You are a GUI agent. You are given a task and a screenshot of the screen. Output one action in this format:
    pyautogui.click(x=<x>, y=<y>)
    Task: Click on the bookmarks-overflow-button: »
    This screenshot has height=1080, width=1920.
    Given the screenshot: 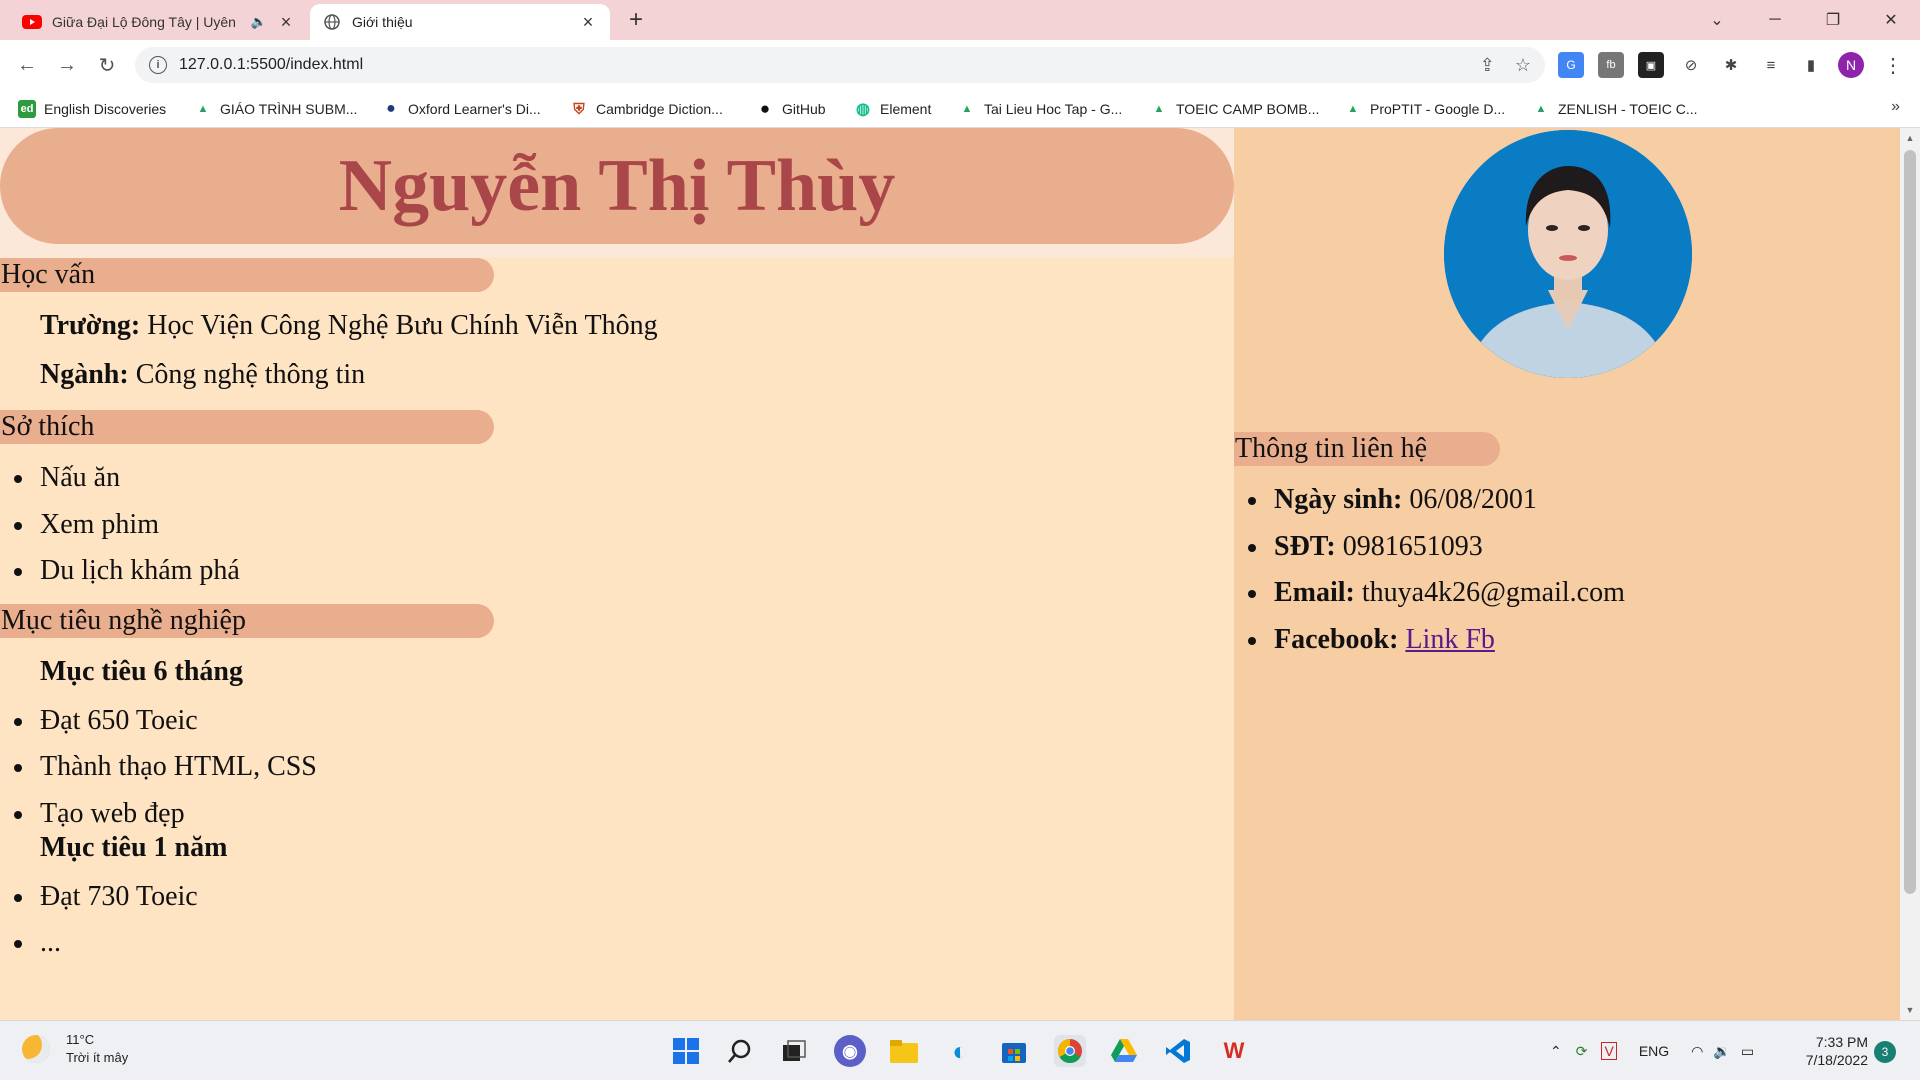 What is the action you would take?
    pyautogui.click(x=1895, y=107)
    